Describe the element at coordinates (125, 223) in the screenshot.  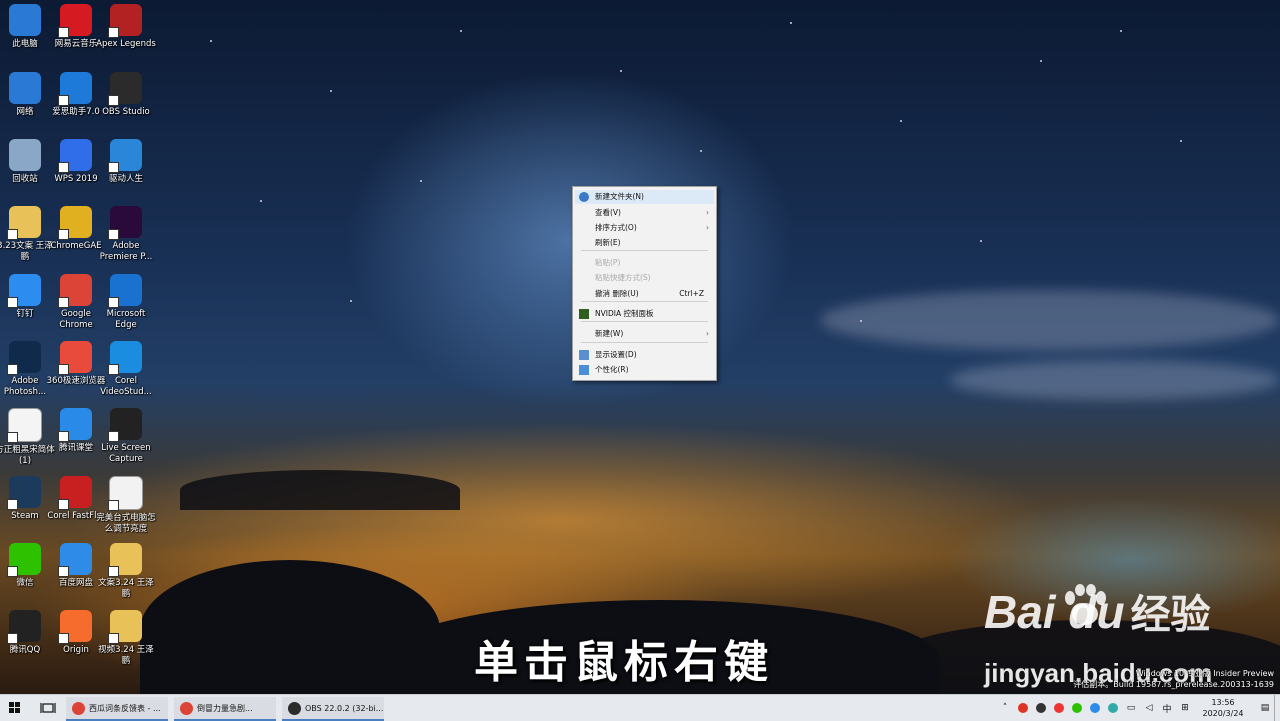
I see `premiere-icon` at that location.